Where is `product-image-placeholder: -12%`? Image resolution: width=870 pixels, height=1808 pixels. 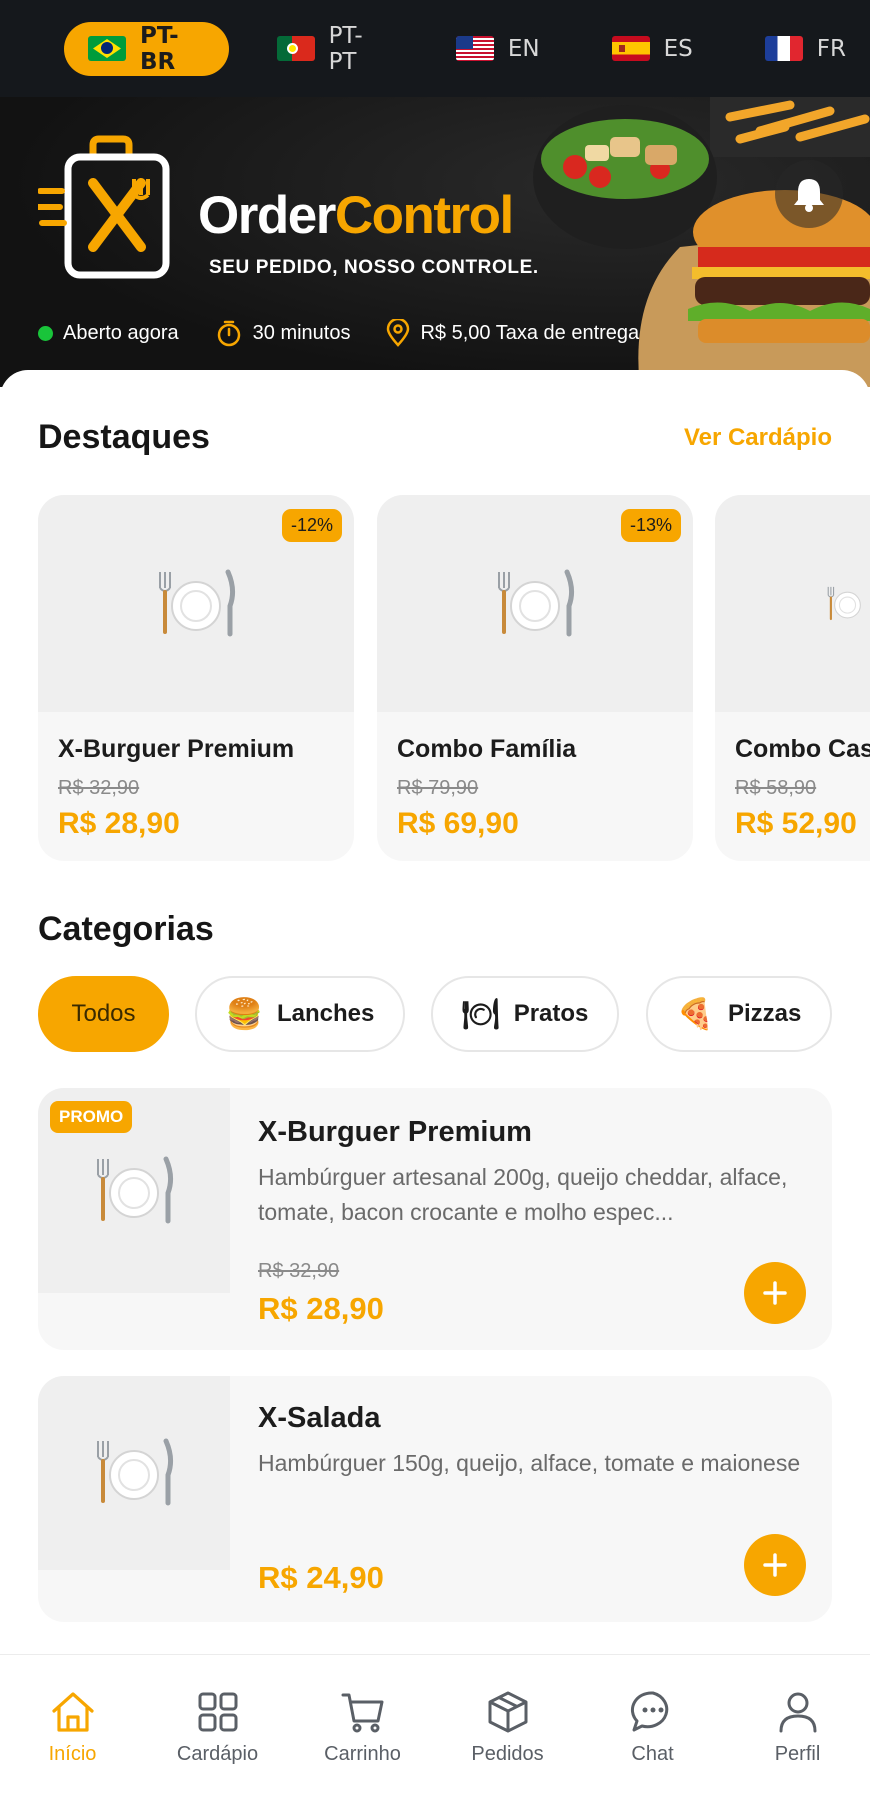
product-image-placeholder: -12% is located at coordinates (196, 603).